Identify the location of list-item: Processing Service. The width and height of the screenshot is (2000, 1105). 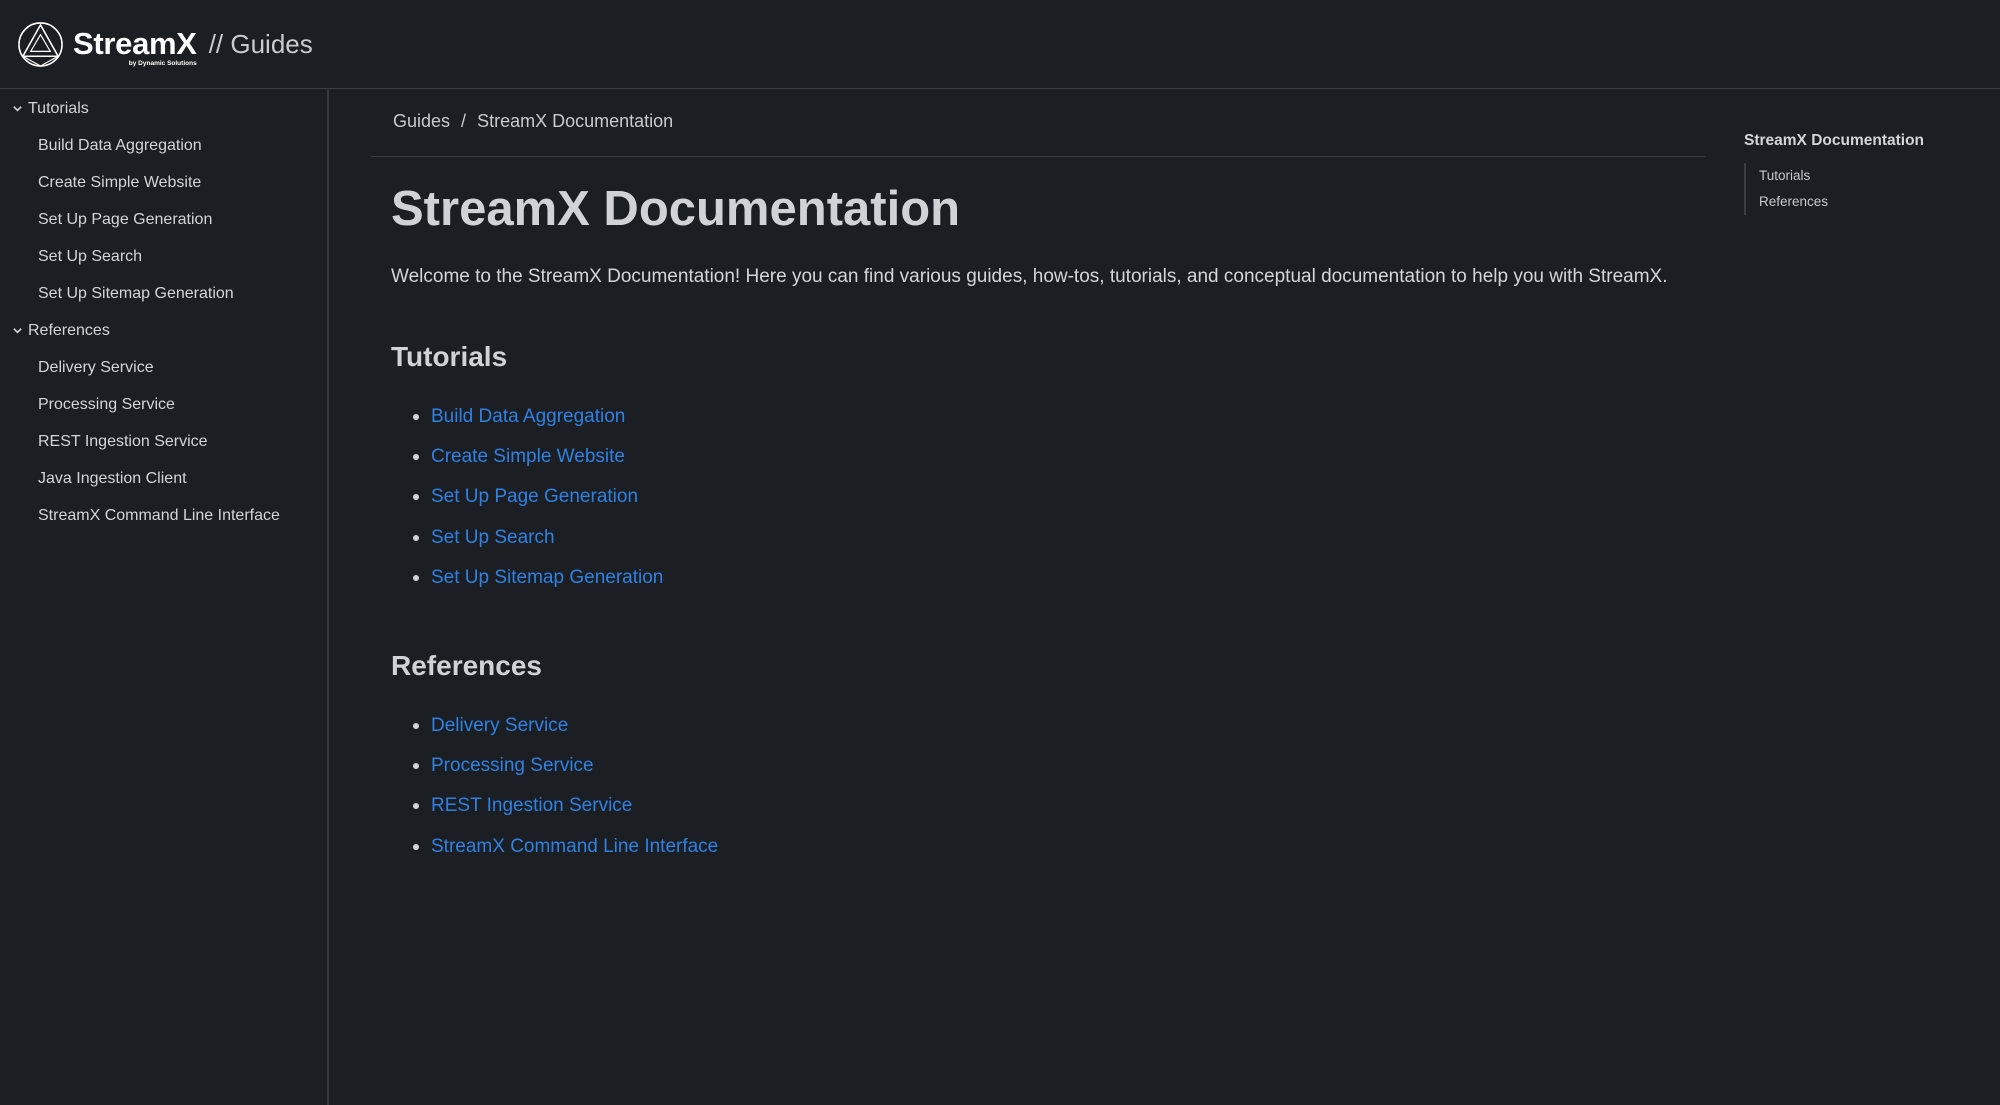
(1048, 766).